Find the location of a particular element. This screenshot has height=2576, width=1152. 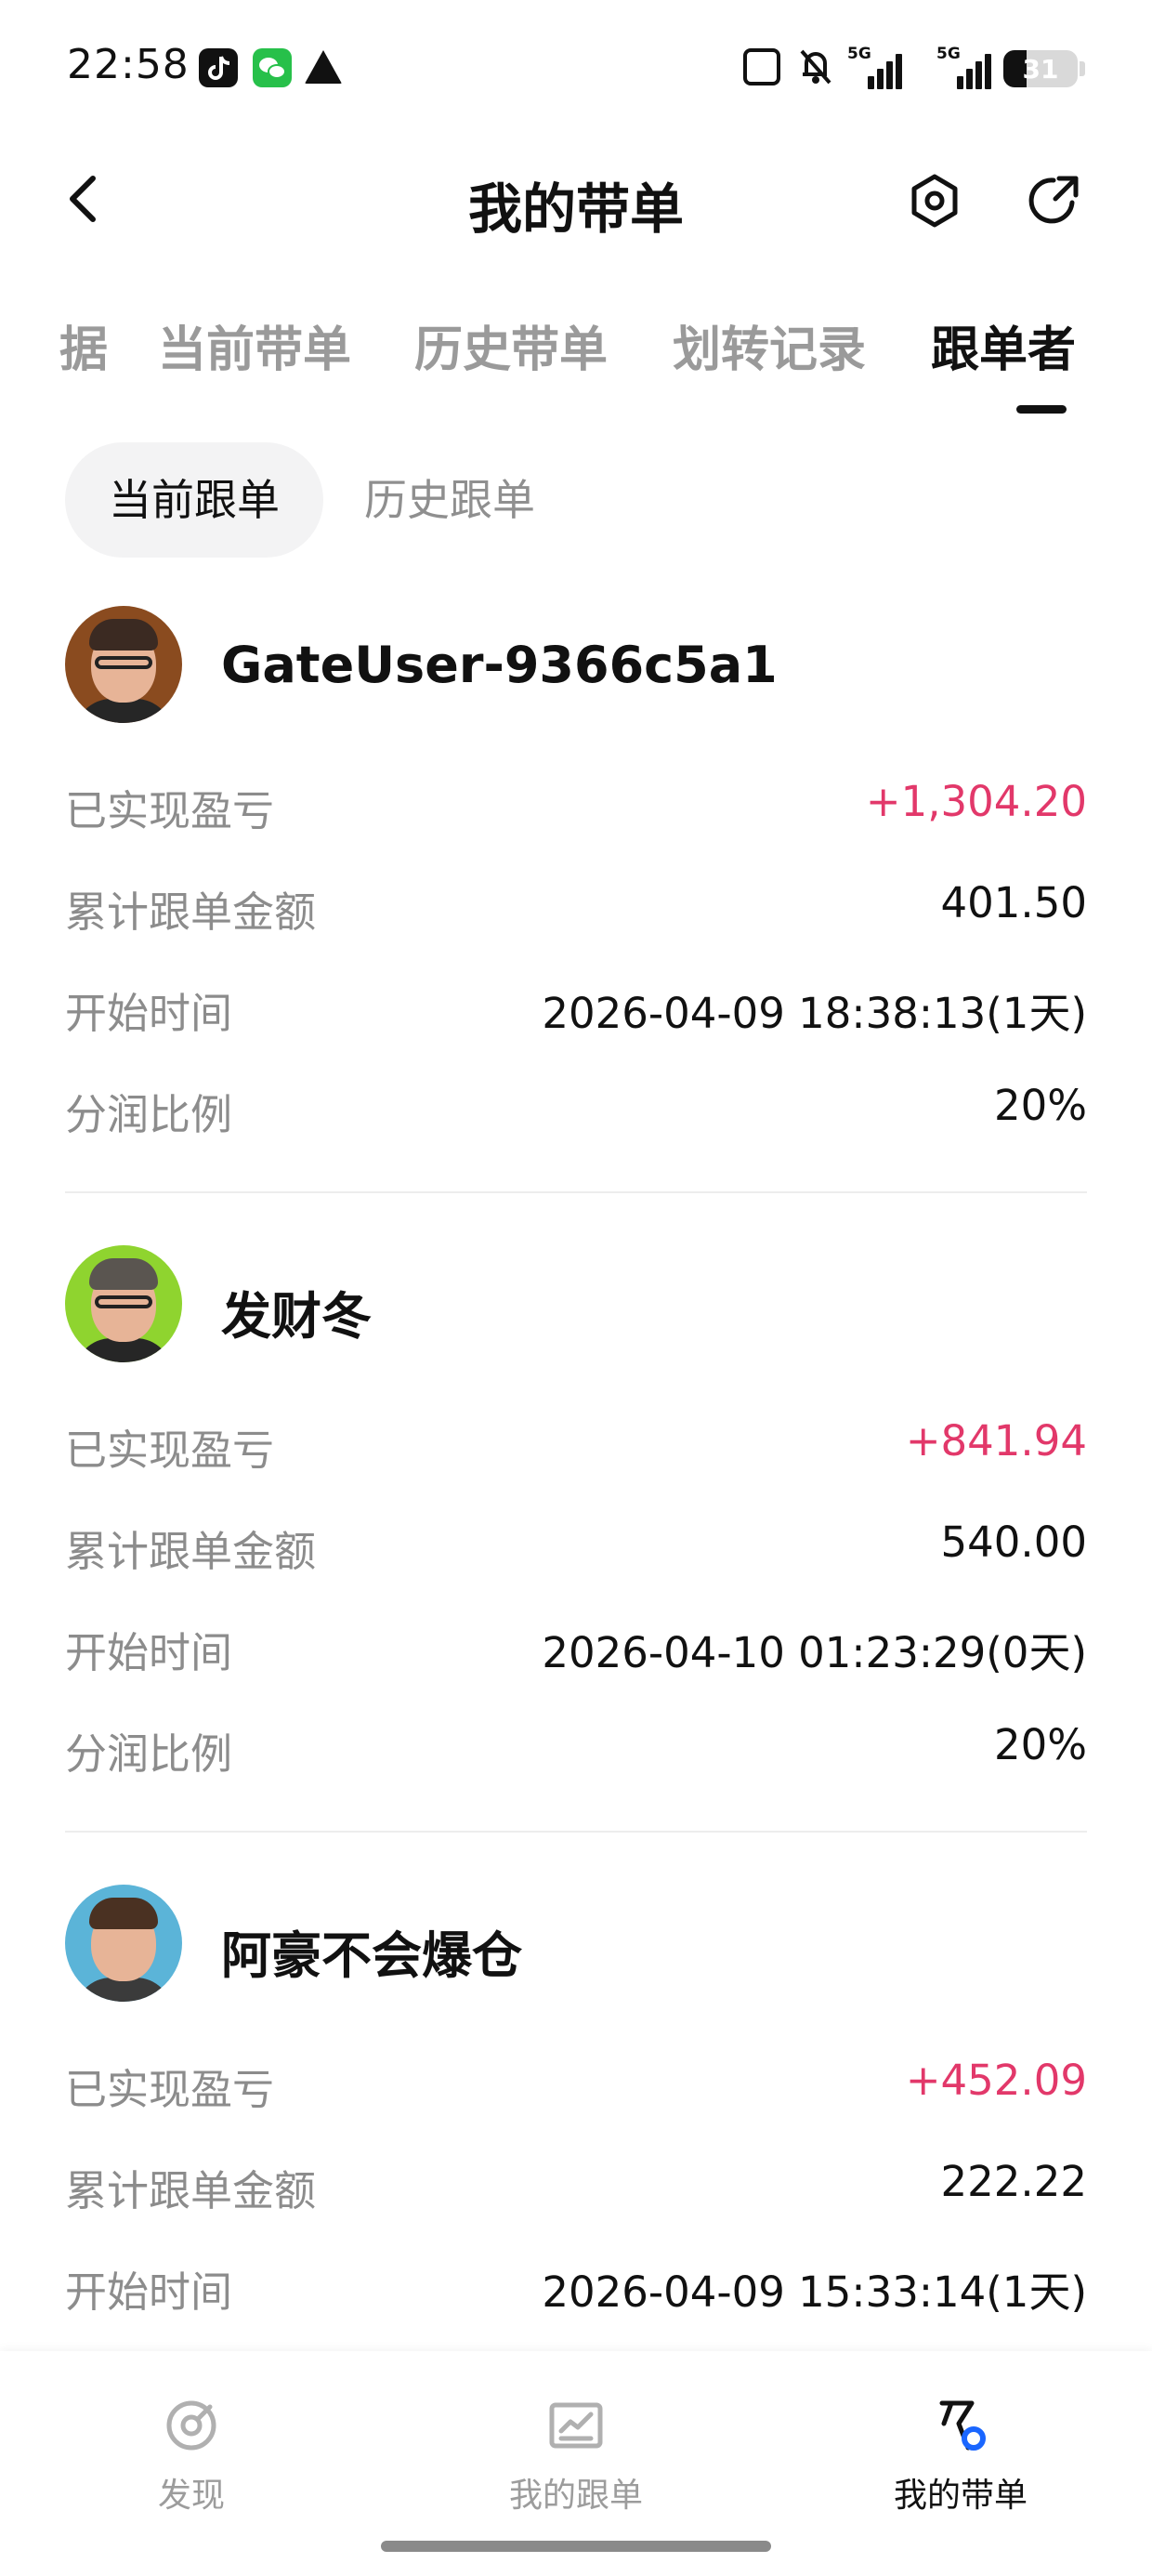

stat-row: 开始时间 2026-04-09 15:33:14(1天) is located at coordinates (576, 2284).